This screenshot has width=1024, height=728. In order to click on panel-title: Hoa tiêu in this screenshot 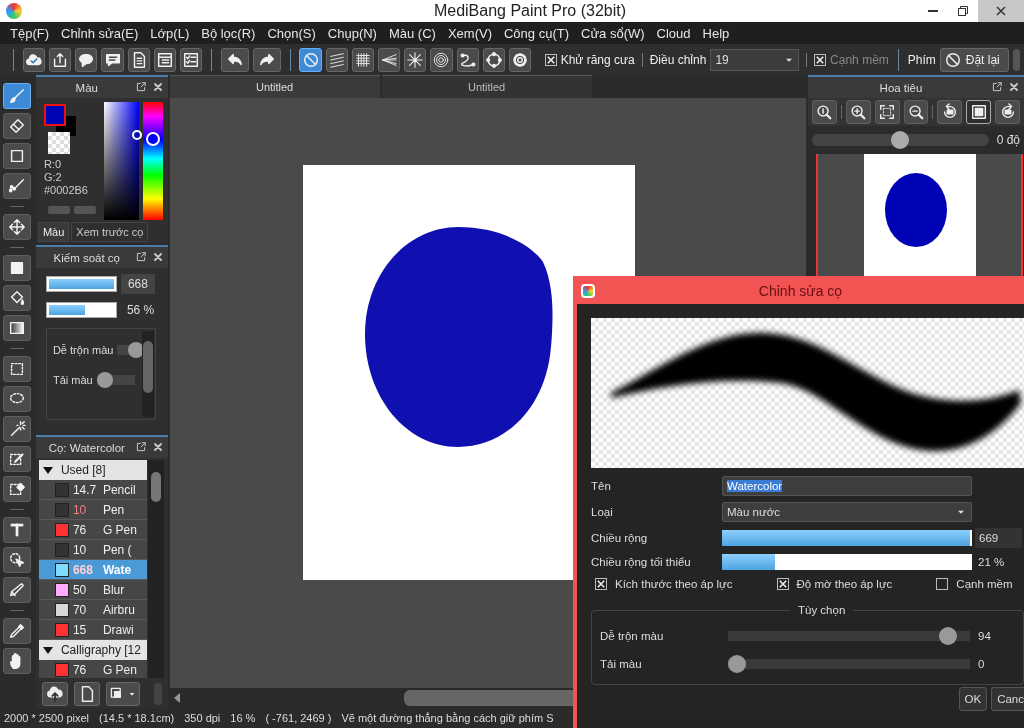, I will do `click(901, 87)`.